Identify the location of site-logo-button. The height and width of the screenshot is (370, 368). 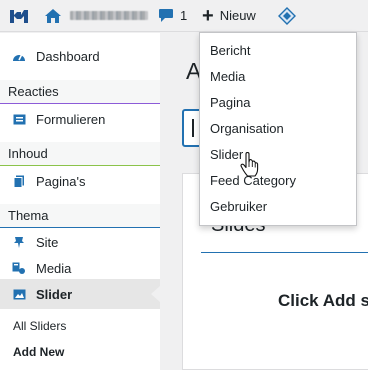
(19, 16).